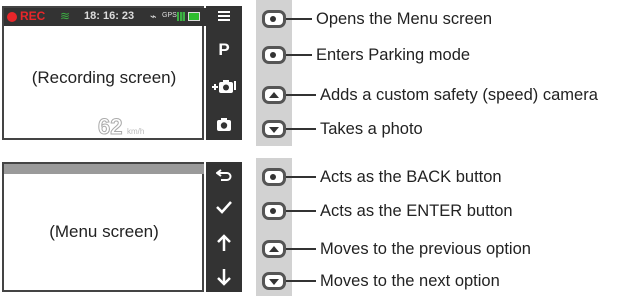 This screenshot has height=296, width=640. What do you see at coordinates (33, 16) in the screenshot?
I see `rec-label: REC` at bounding box center [33, 16].